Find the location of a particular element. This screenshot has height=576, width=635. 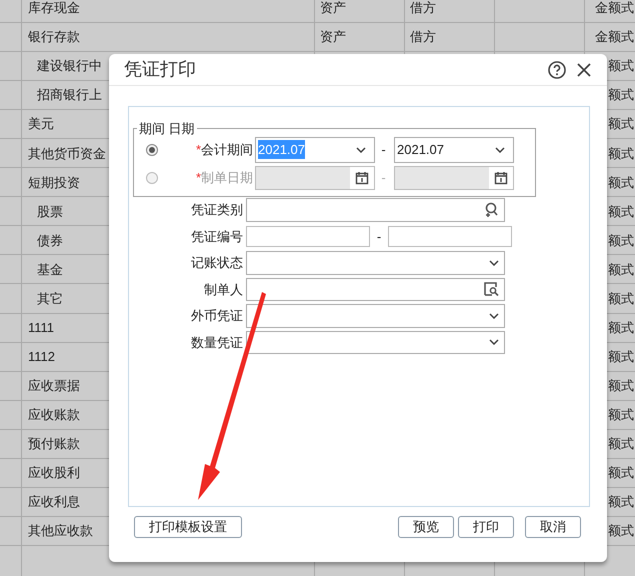

close-icon is located at coordinates (584, 70).